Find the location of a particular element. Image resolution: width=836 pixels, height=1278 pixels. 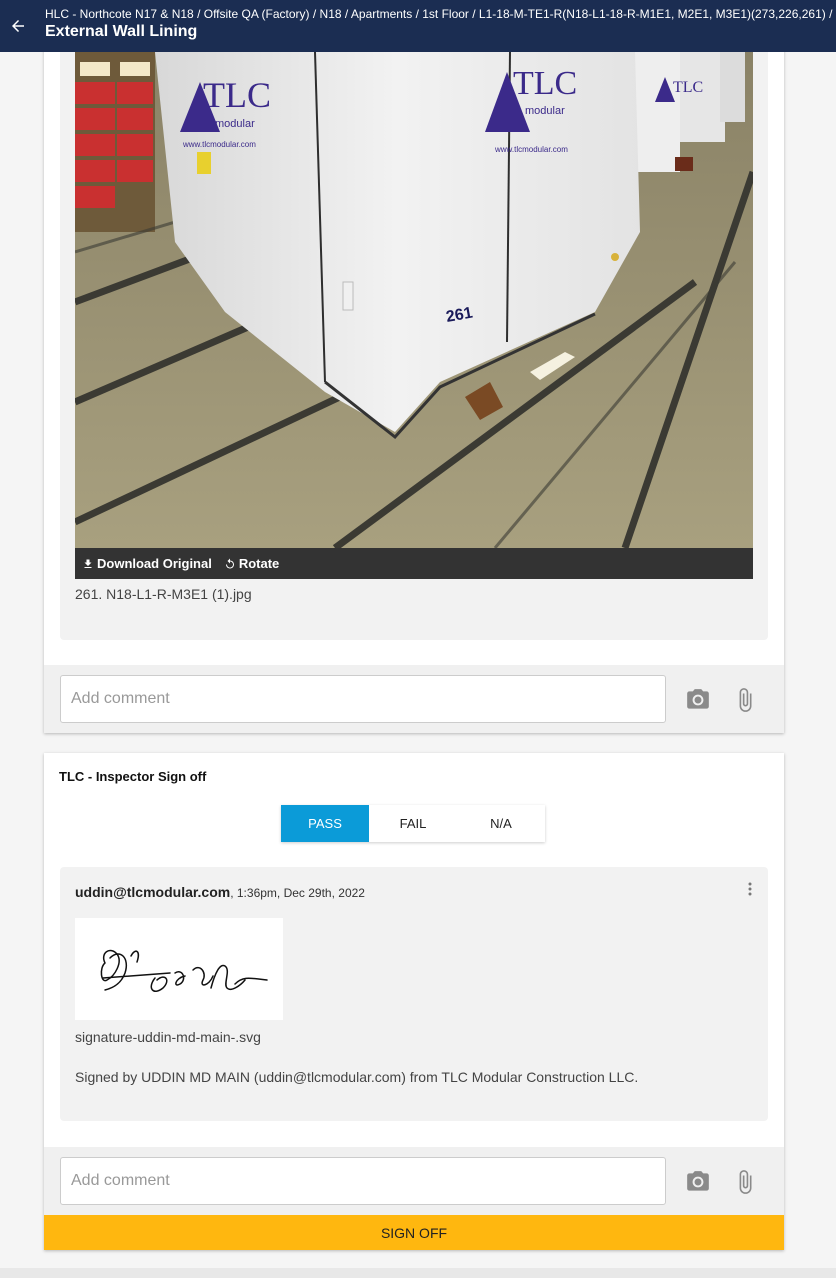

attachment-filename: 261. N18-L1-R-M3E1 (1).jpg is located at coordinates (163, 594).